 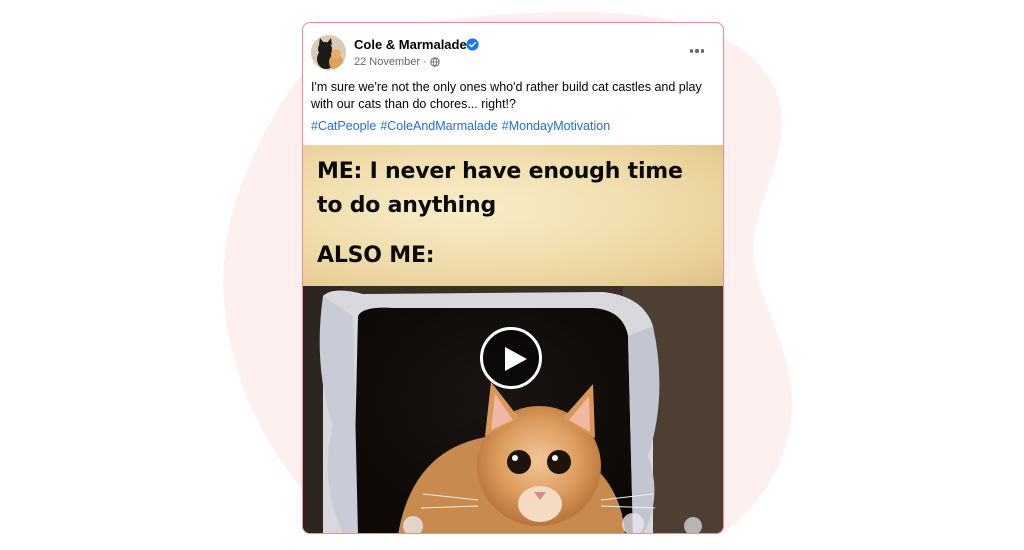 What do you see at coordinates (556, 126) in the screenshot?
I see `hashtag-mondaymotivation: #MondayMotivation` at bounding box center [556, 126].